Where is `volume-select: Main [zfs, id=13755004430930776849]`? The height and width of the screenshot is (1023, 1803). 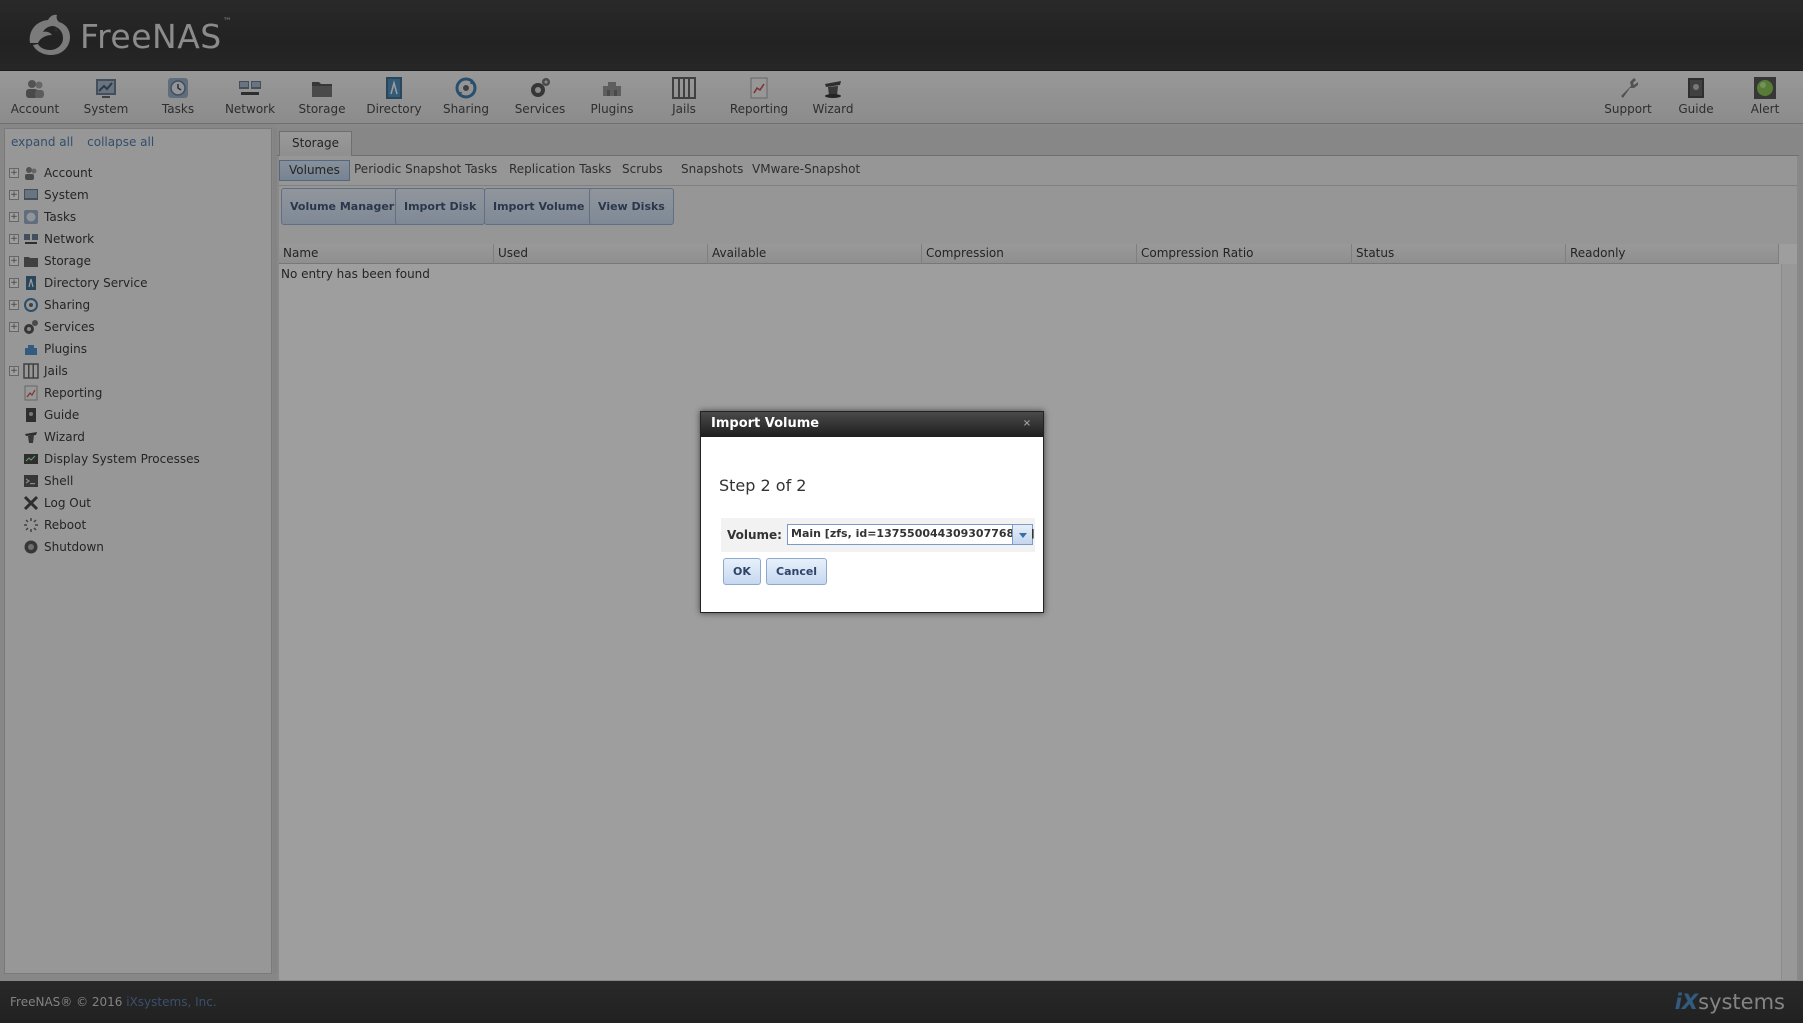
volume-select: Main [zfs, id=13755004430930776849] is located at coordinates (911, 534).